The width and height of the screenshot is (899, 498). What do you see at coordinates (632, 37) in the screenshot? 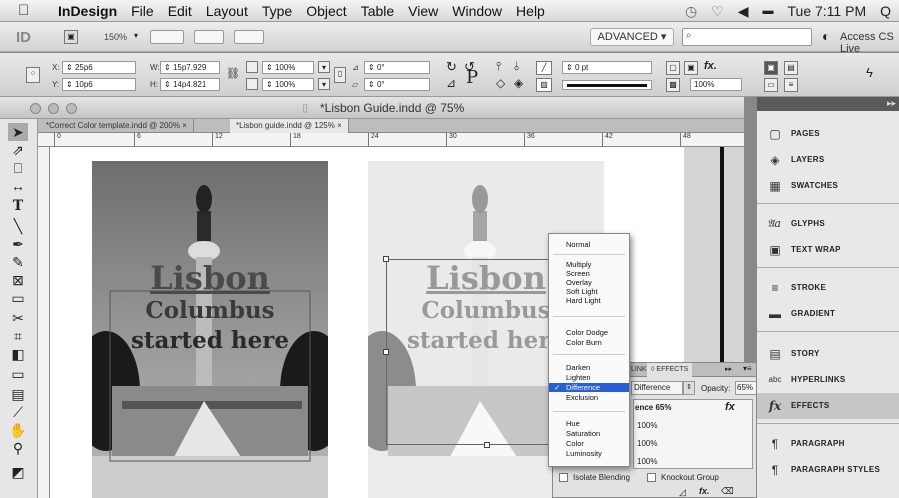
I see `workspace-switcher: ADVANCED ▾` at bounding box center [632, 37].